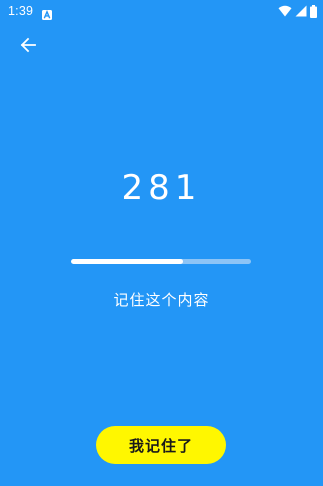  I want to click on battery-icon, so click(313, 11).